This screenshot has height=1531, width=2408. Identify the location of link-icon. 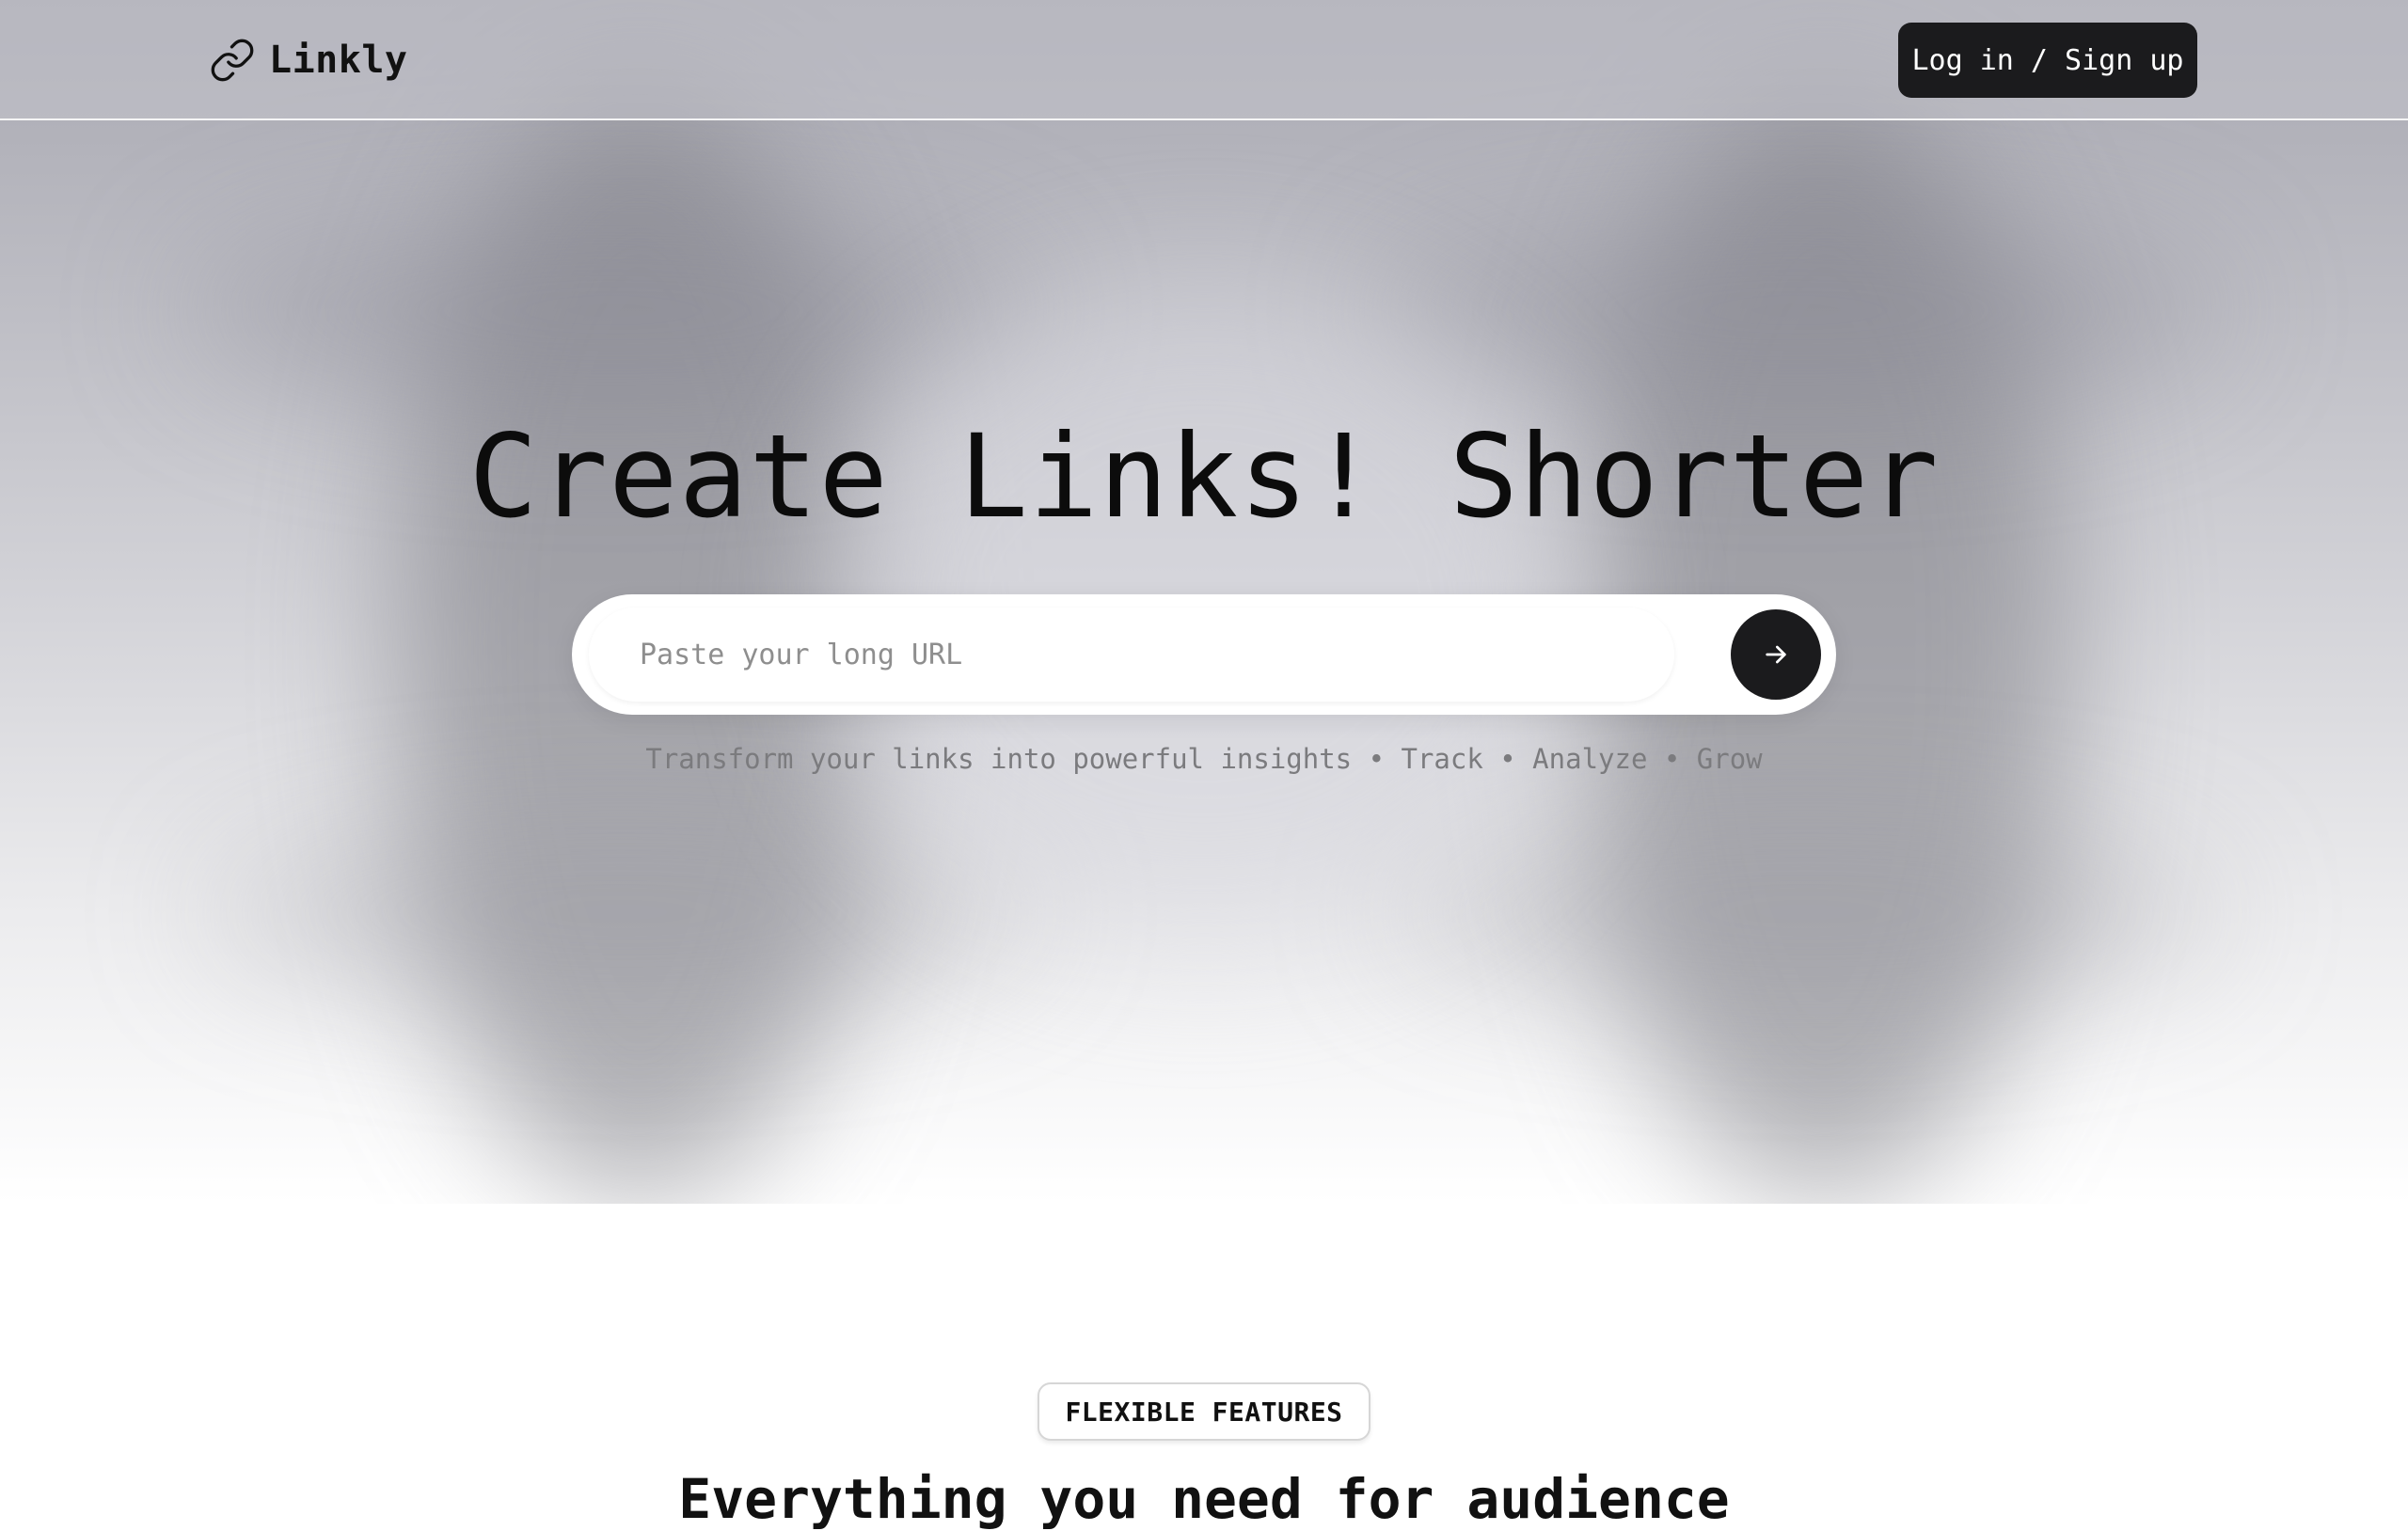
(233, 60).